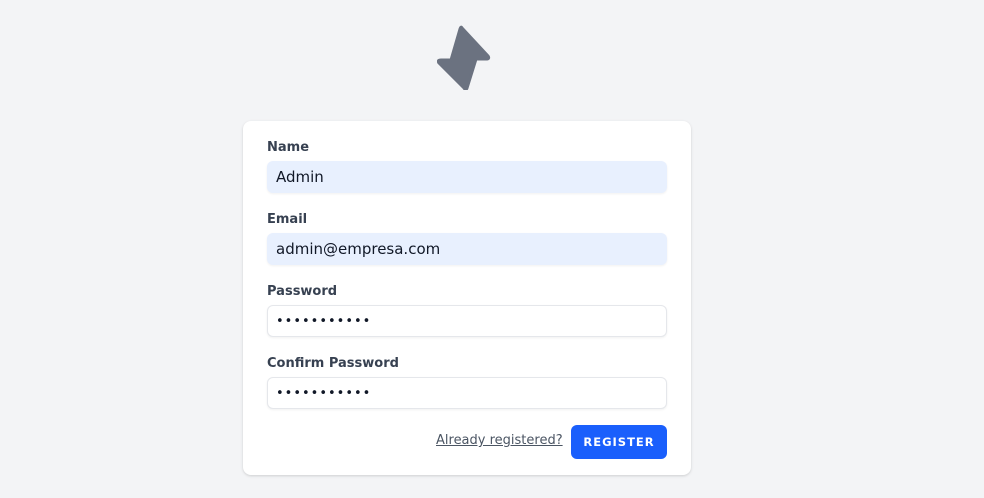 Image resolution: width=984 pixels, height=498 pixels. What do you see at coordinates (467, 321) in the screenshot?
I see `password-input` at bounding box center [467, 321].